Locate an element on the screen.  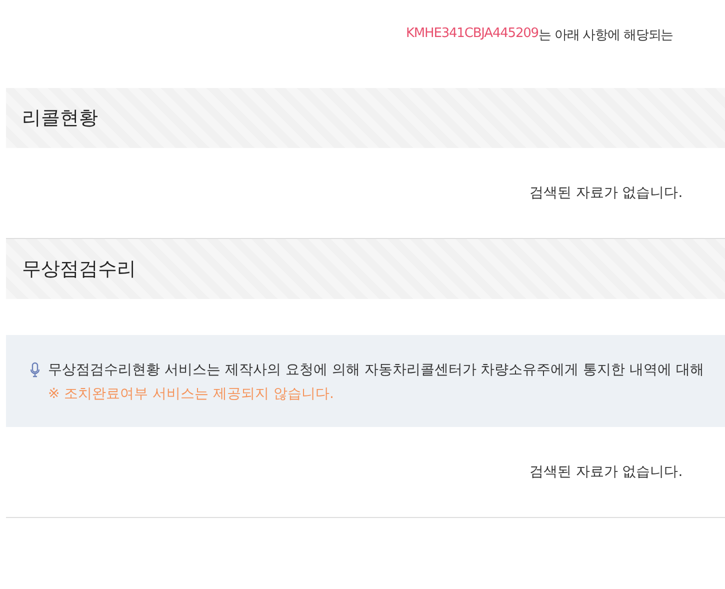
section-title: 무상점검수리 is located at coordinates (79, 269).